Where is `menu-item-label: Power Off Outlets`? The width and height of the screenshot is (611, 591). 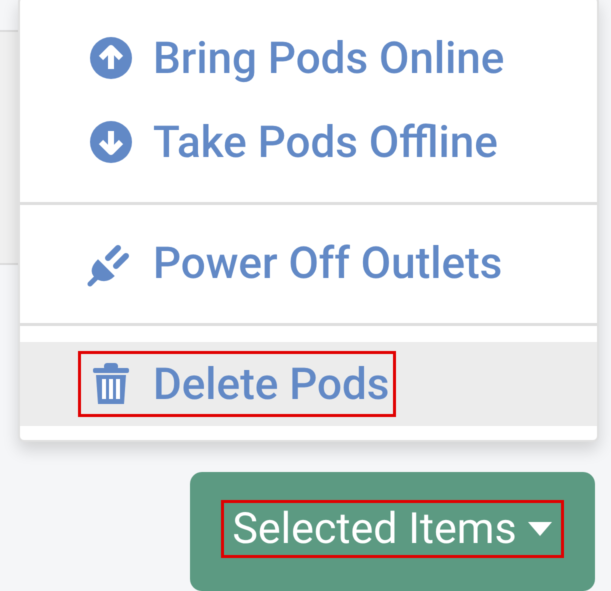
menu-item-label: Power Off Outlets is located at coordinates (327, 263).